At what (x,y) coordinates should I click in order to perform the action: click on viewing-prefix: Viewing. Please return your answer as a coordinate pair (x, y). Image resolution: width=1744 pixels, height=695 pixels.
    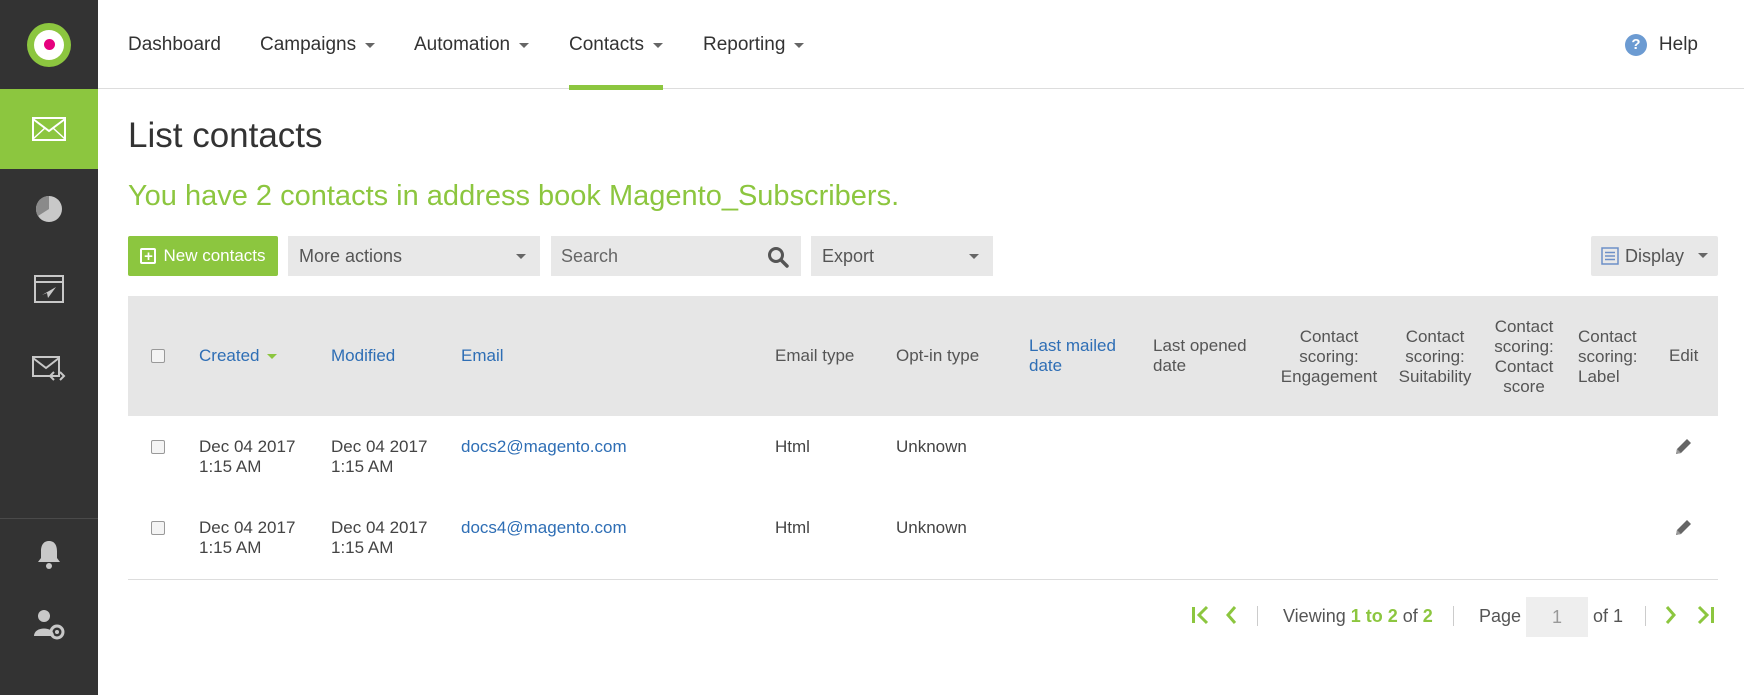
    Looking at the image, I should click on (1314, 616).